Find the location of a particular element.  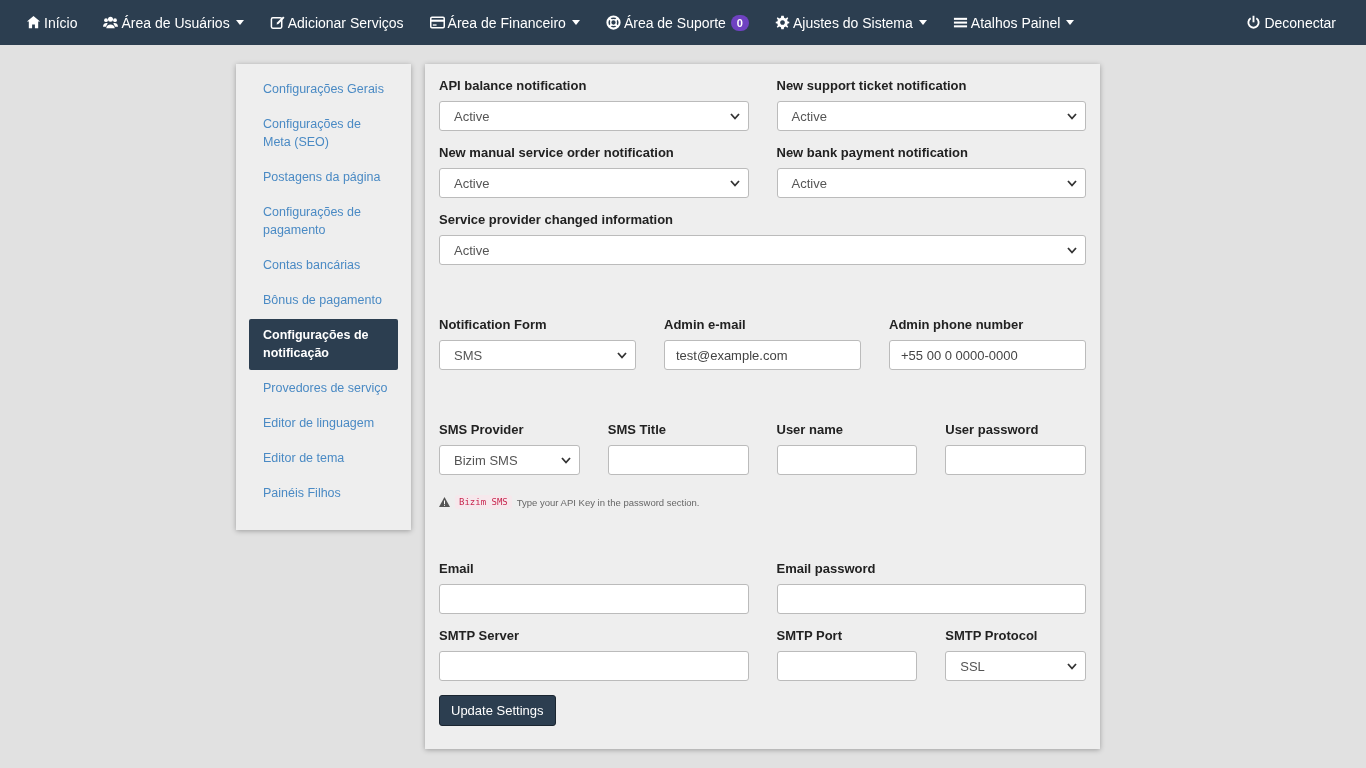

sidebar-item: Configurações de notificação is located at coordinates (323, 344).